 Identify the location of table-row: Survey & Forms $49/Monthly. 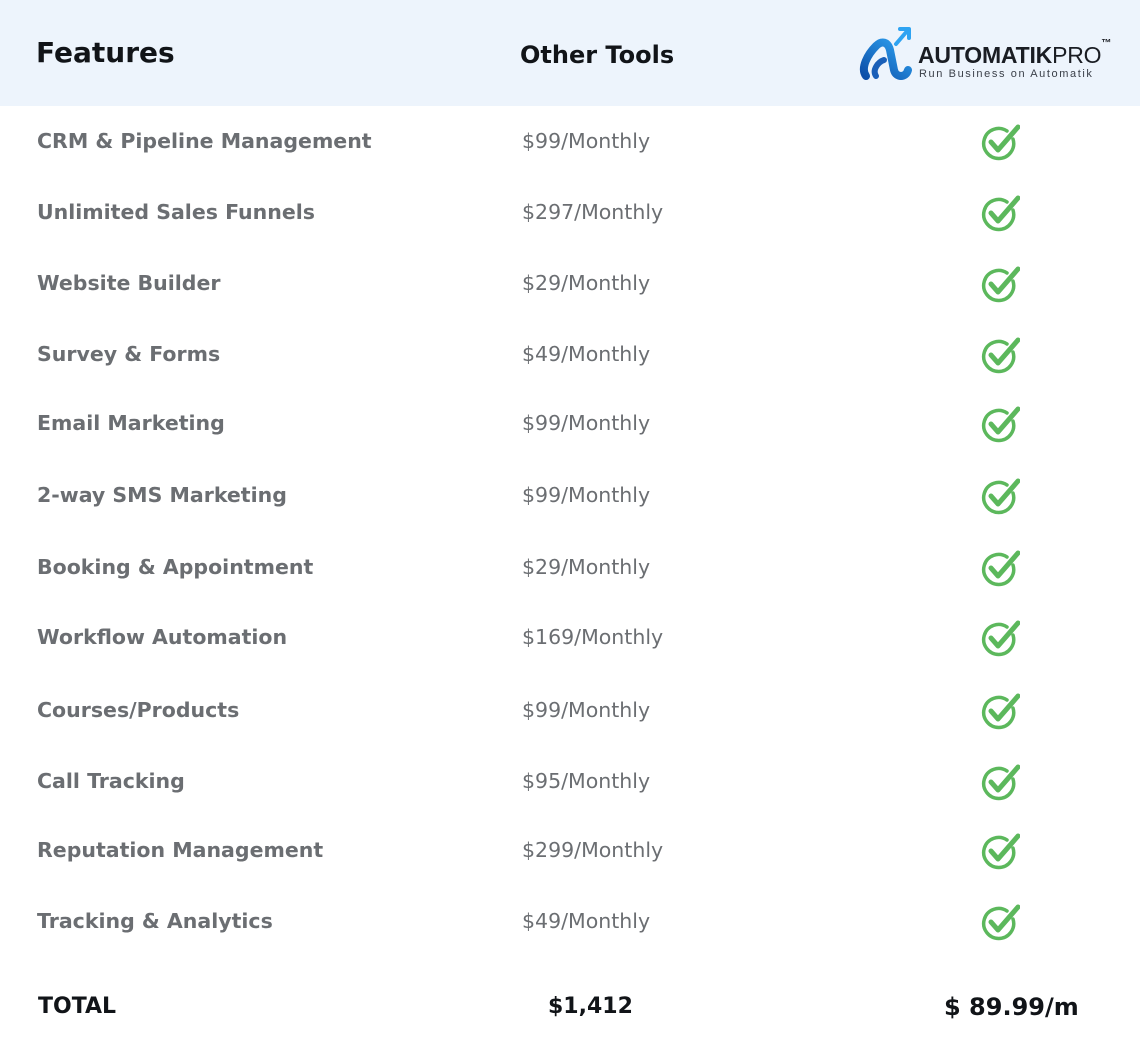
(570, 356).